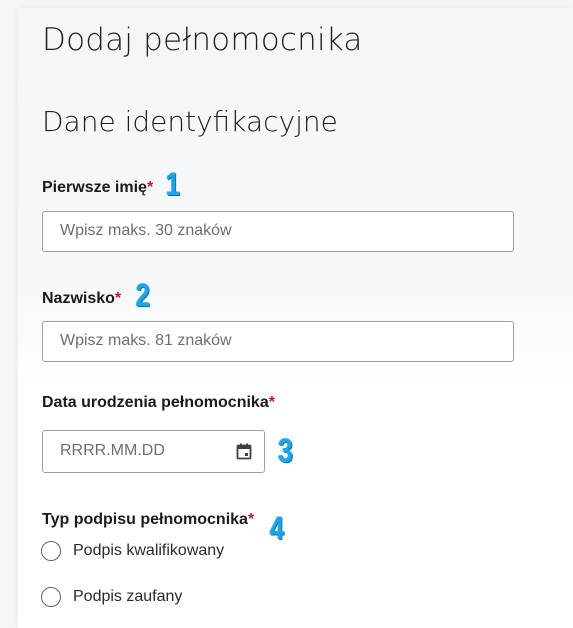 This screenshot has height=628, width=573. I want to click on birth-date-label-text: Data urodzenia pełnomocnika, so click(155, 402).